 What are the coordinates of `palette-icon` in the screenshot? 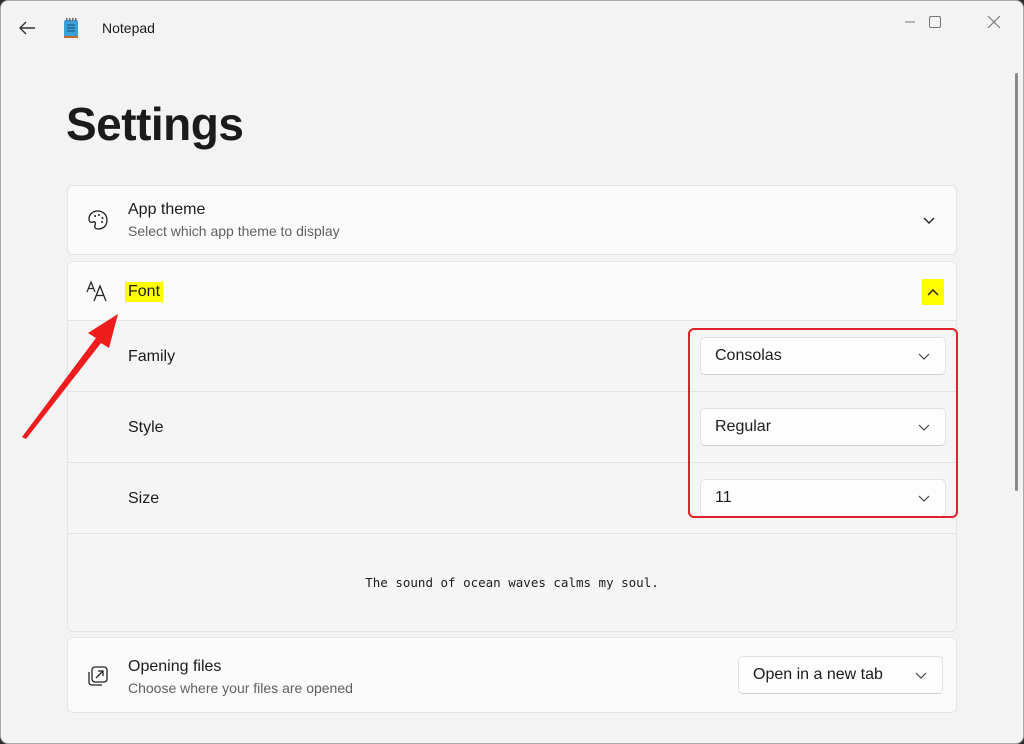 It's located at (98, 220).